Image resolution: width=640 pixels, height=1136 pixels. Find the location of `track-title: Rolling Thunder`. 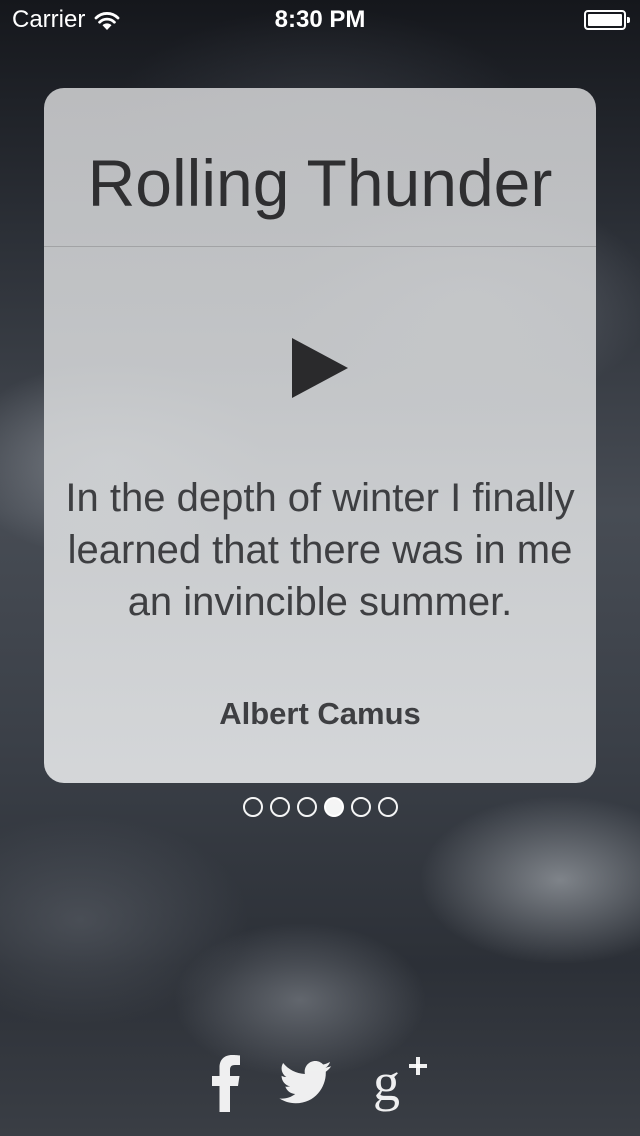

track-title: Rolling Thunder is located at coordinates (320, 183).